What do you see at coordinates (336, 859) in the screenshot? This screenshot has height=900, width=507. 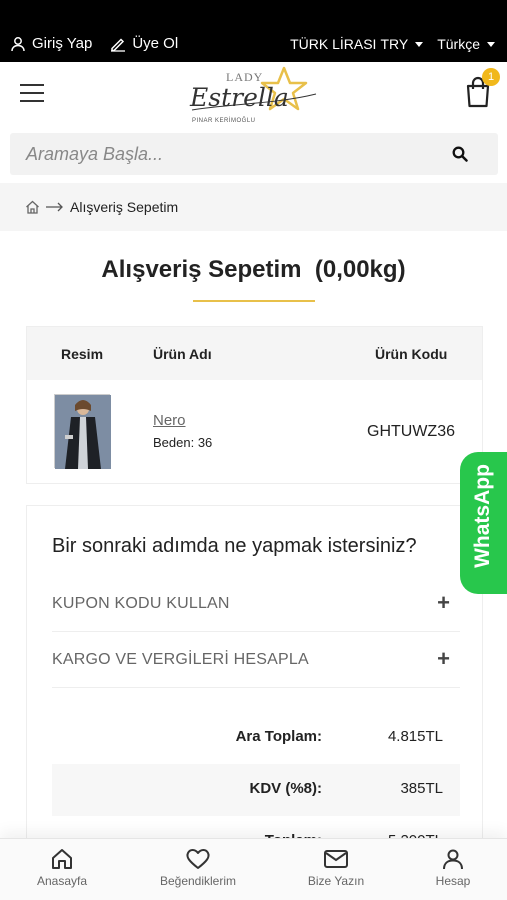 I see `mail-icon` at bounding box center [336, 859].